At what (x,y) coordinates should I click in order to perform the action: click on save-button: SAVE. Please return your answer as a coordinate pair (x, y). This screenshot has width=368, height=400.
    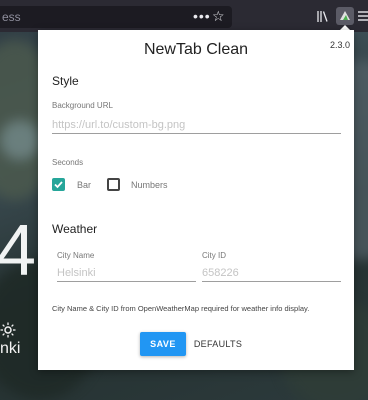
    Looking at the image, I should click on (163, 344).